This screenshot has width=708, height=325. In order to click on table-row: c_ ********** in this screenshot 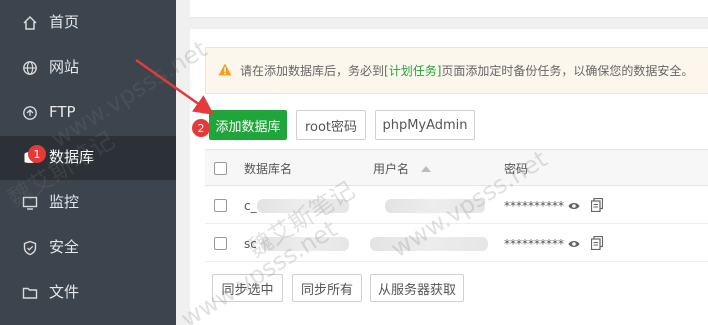, I will do `click(456, 205)`.